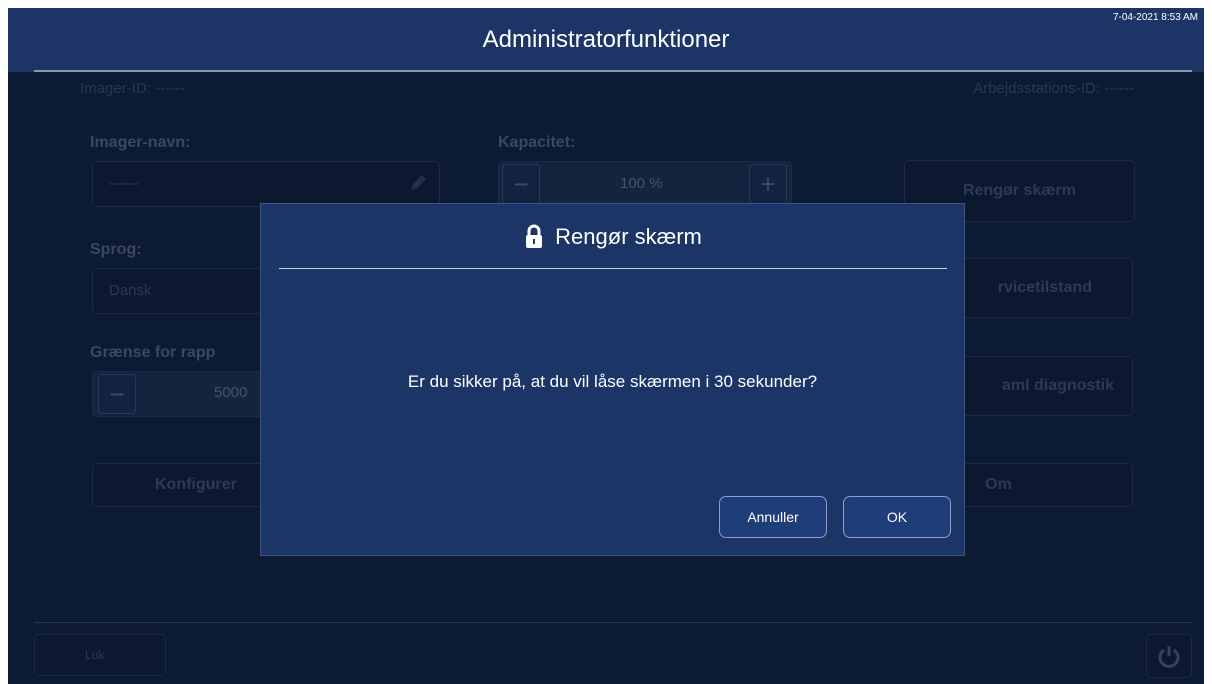  What do you see at coordinates (1053, 88) in the screenshot?
I see `workstation-id-text: Arbejdsstations-ID: ------` at bounding box center [1053, 88].